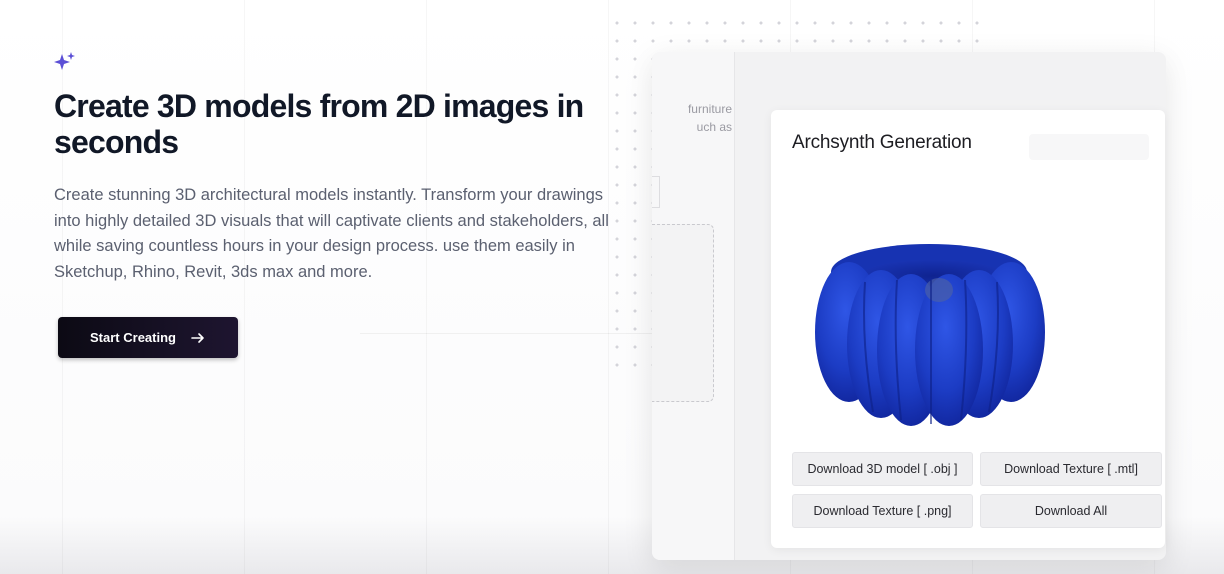 This screenshot has width=1224, height=574. What do you see at coordinates (714, 127) in the screenshot?
I see `partial-text-line-2: uch as` at bounding box center [714, 127].